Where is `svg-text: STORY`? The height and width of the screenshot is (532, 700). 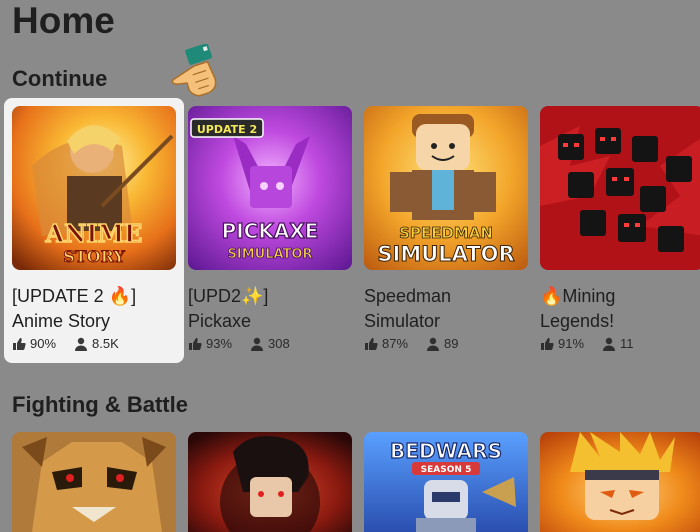 svg-text: STORY is located at coordinates (94, 256).